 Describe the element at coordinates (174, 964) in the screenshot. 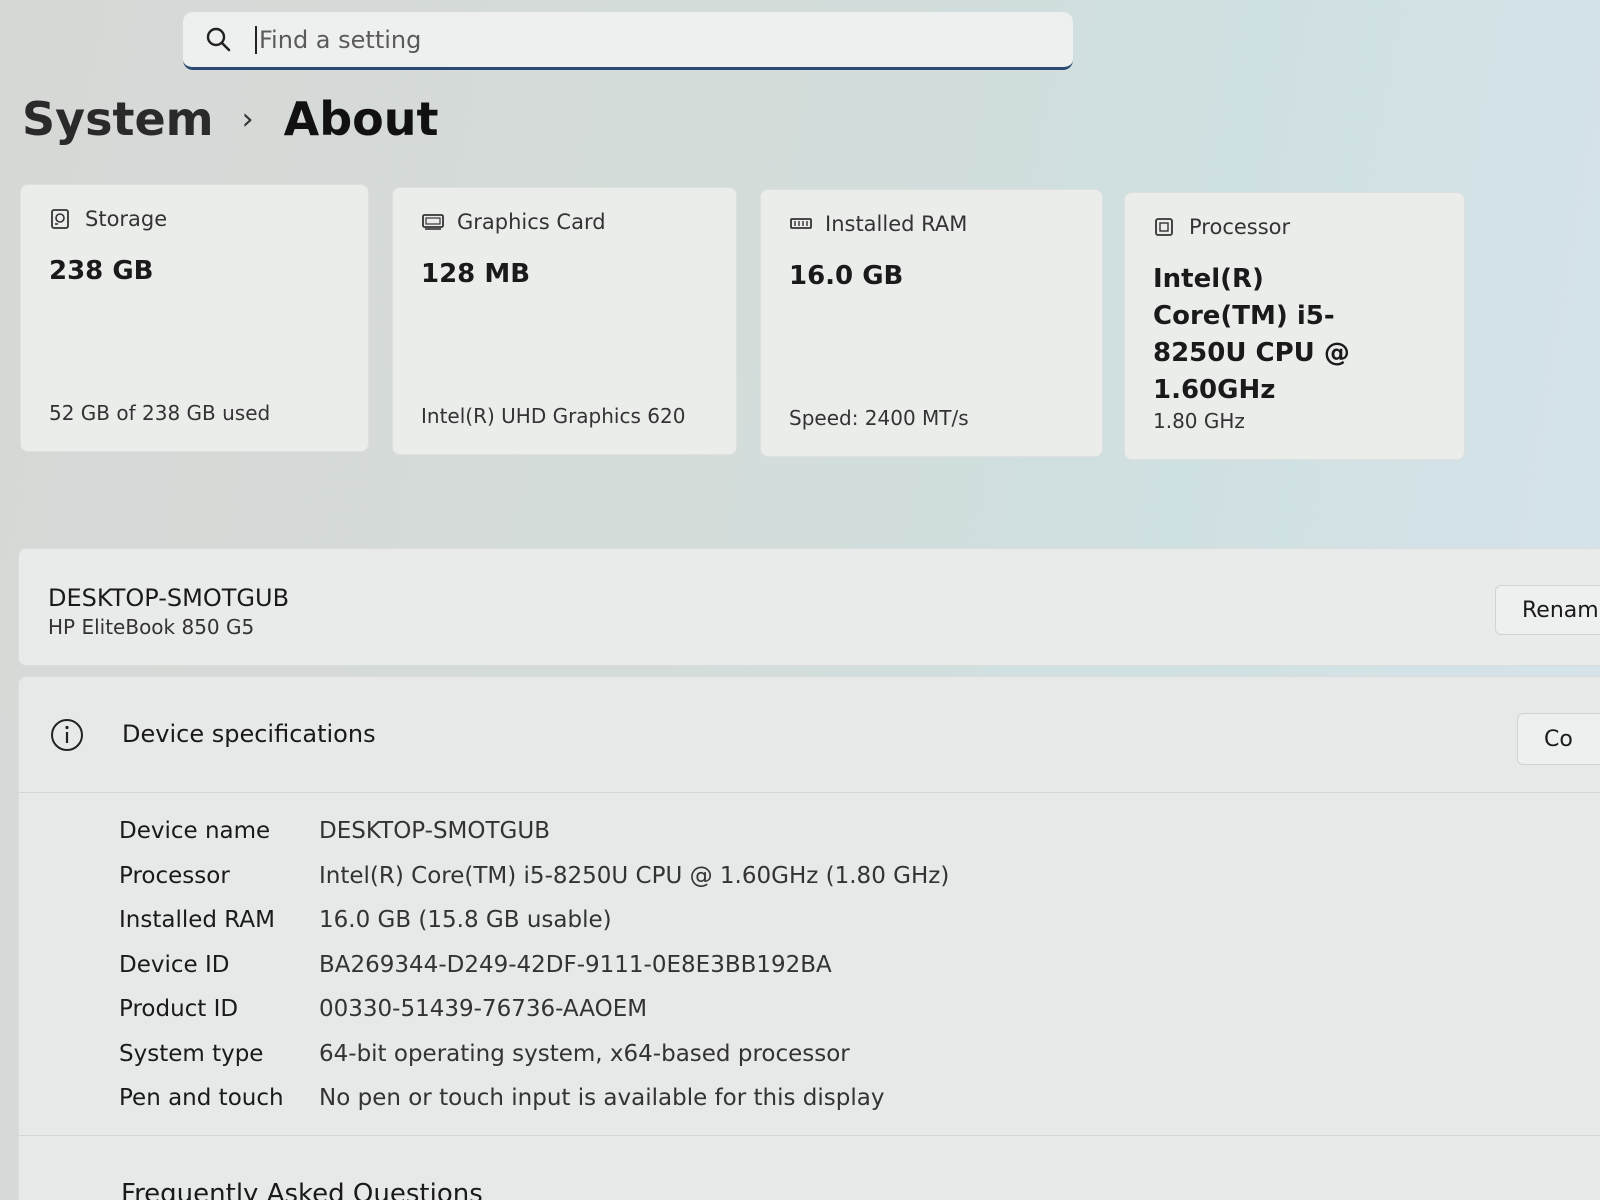

I see `spec-label: Device ID` at that location.